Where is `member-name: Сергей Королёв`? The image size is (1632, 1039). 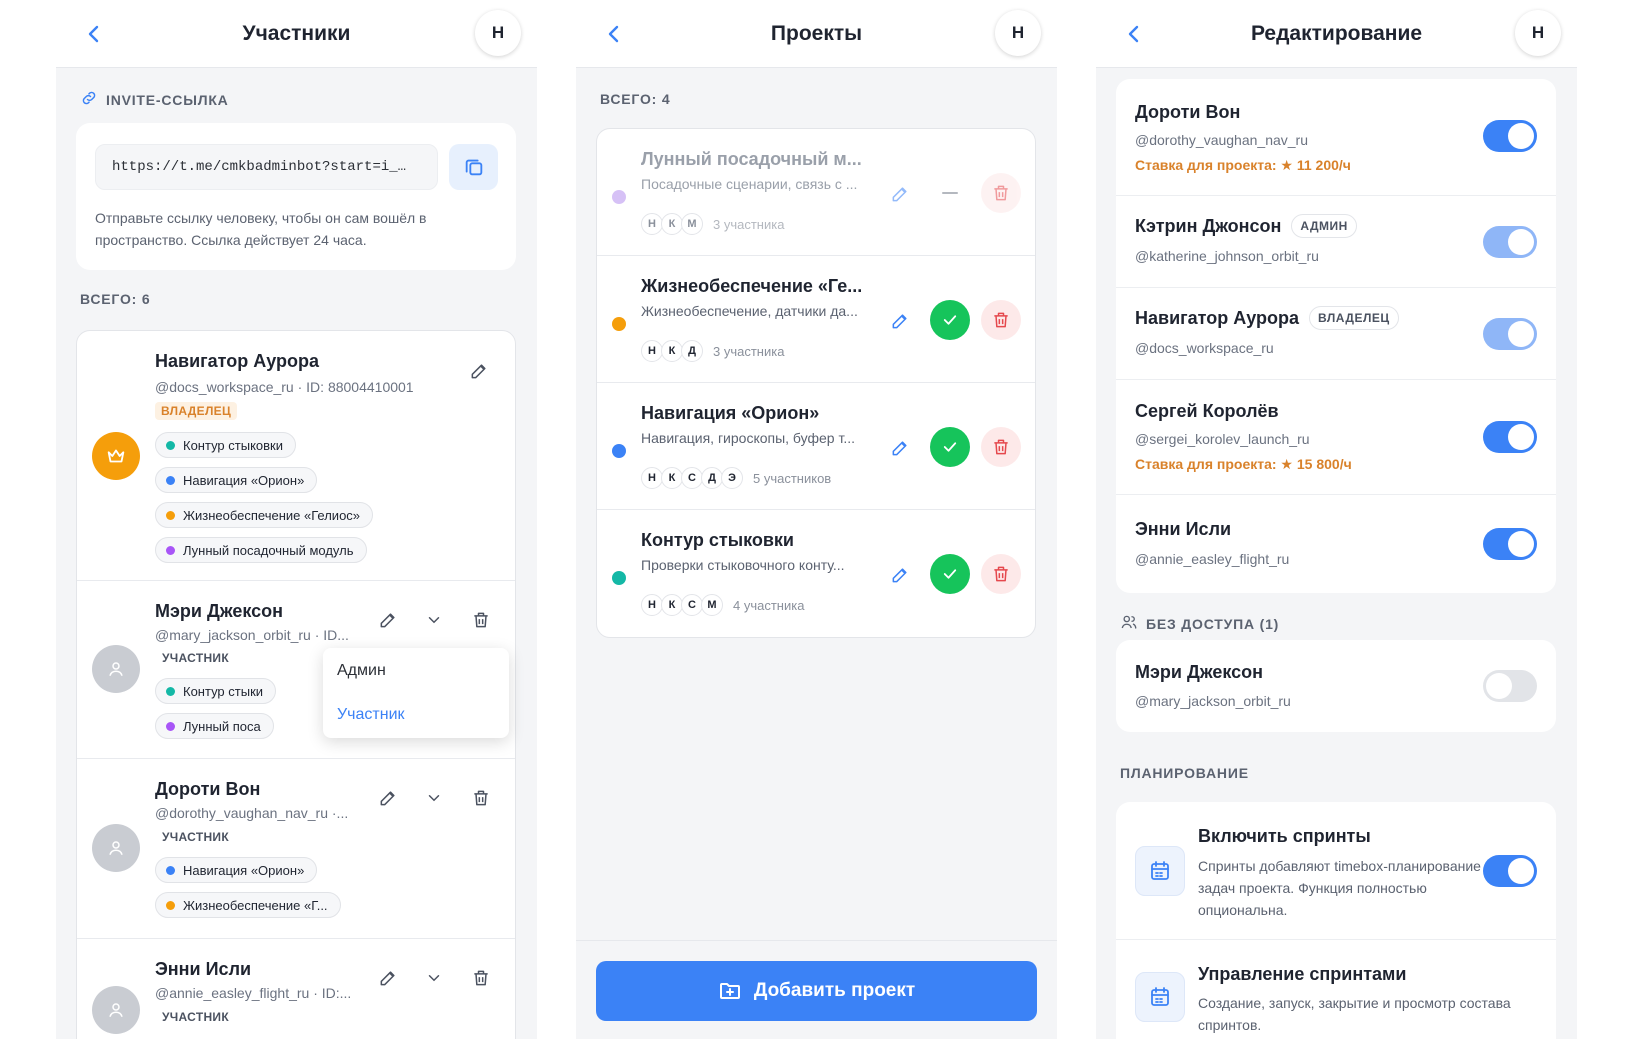 member-name: Сергей Королёв is located at coordinates (1207, 411).